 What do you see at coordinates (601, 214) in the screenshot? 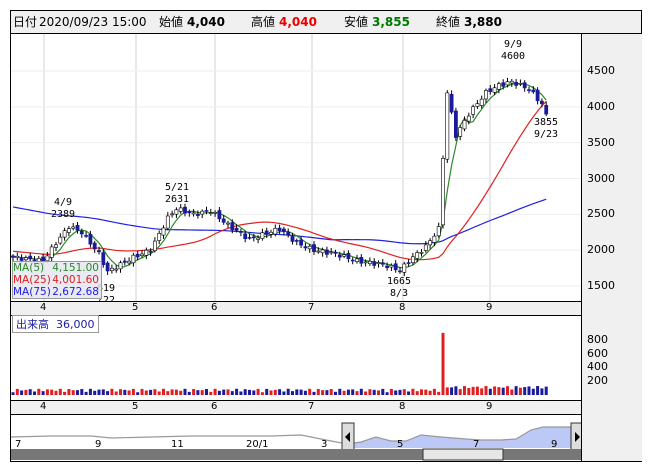
I see `price-tick: 2500` at bounding box center [601, 214].